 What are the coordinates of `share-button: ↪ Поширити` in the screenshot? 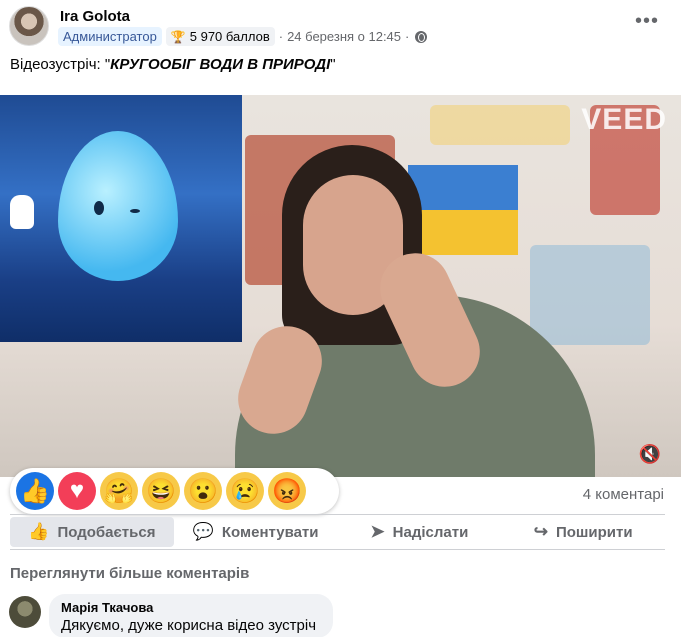 It's located at (583, 532).